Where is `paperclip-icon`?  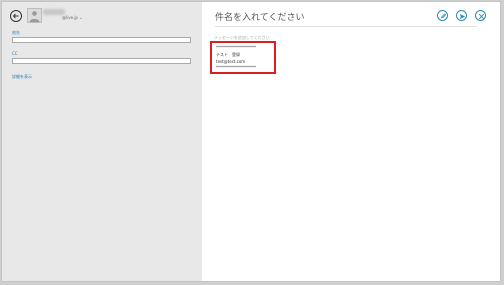 paperclip-icon is located at coordinates (443, 16).